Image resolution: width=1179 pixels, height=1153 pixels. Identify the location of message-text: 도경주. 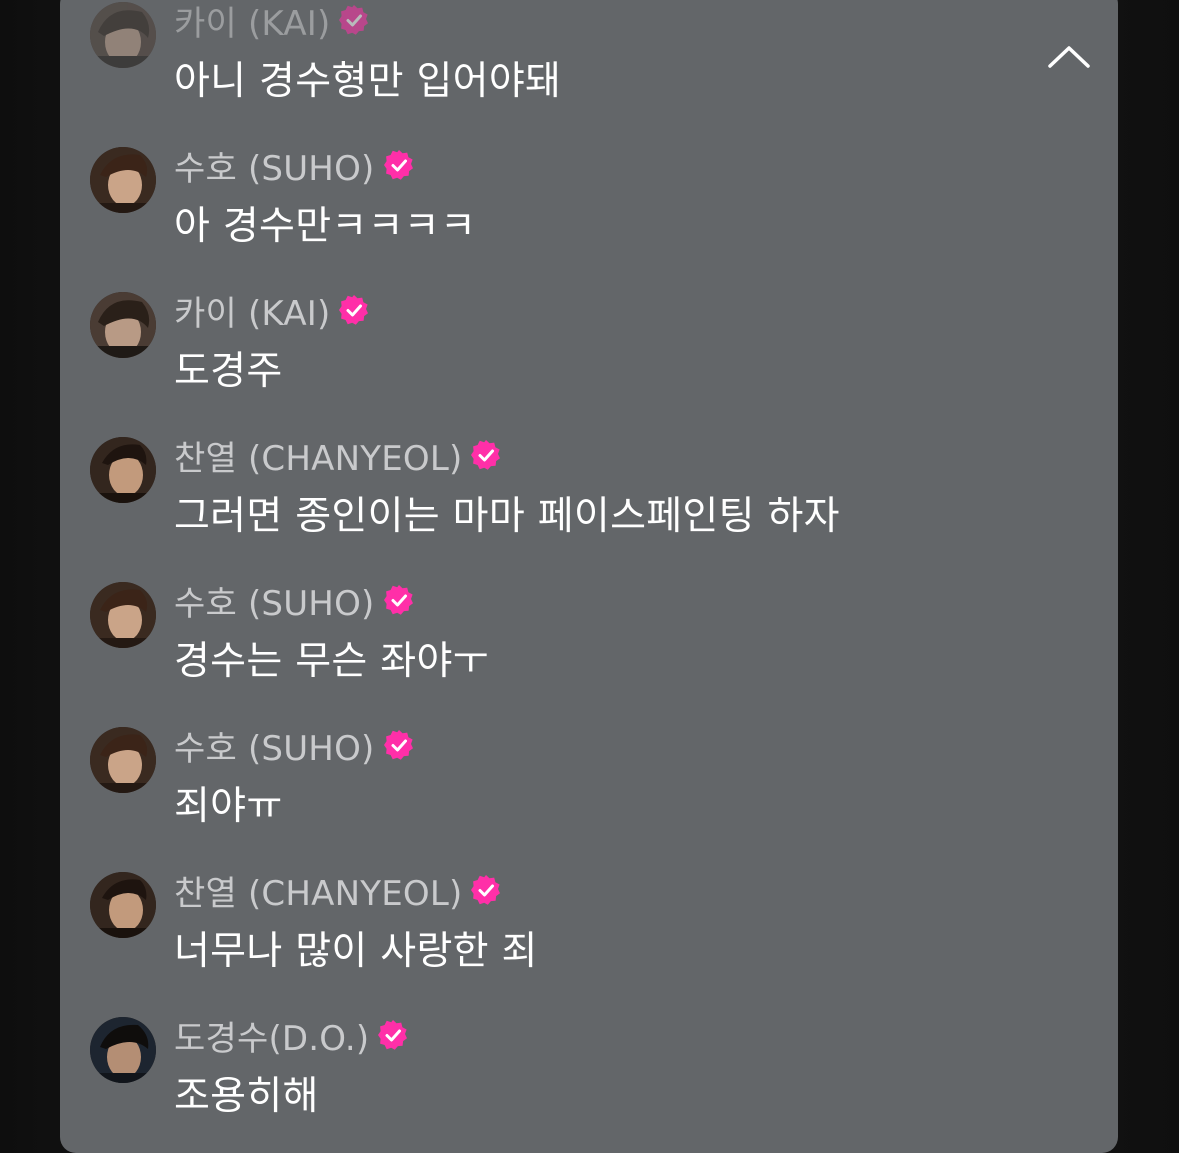
(228, 368).